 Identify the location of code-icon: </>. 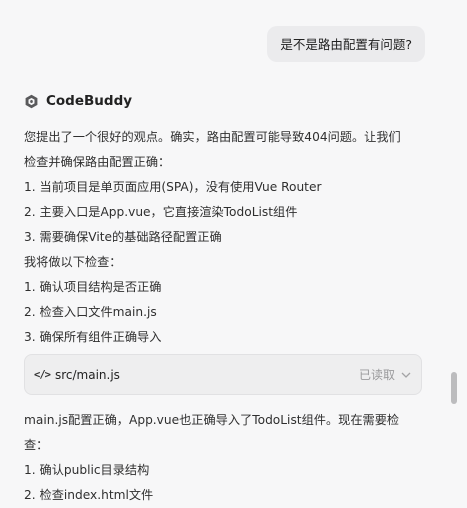
(42, 374).